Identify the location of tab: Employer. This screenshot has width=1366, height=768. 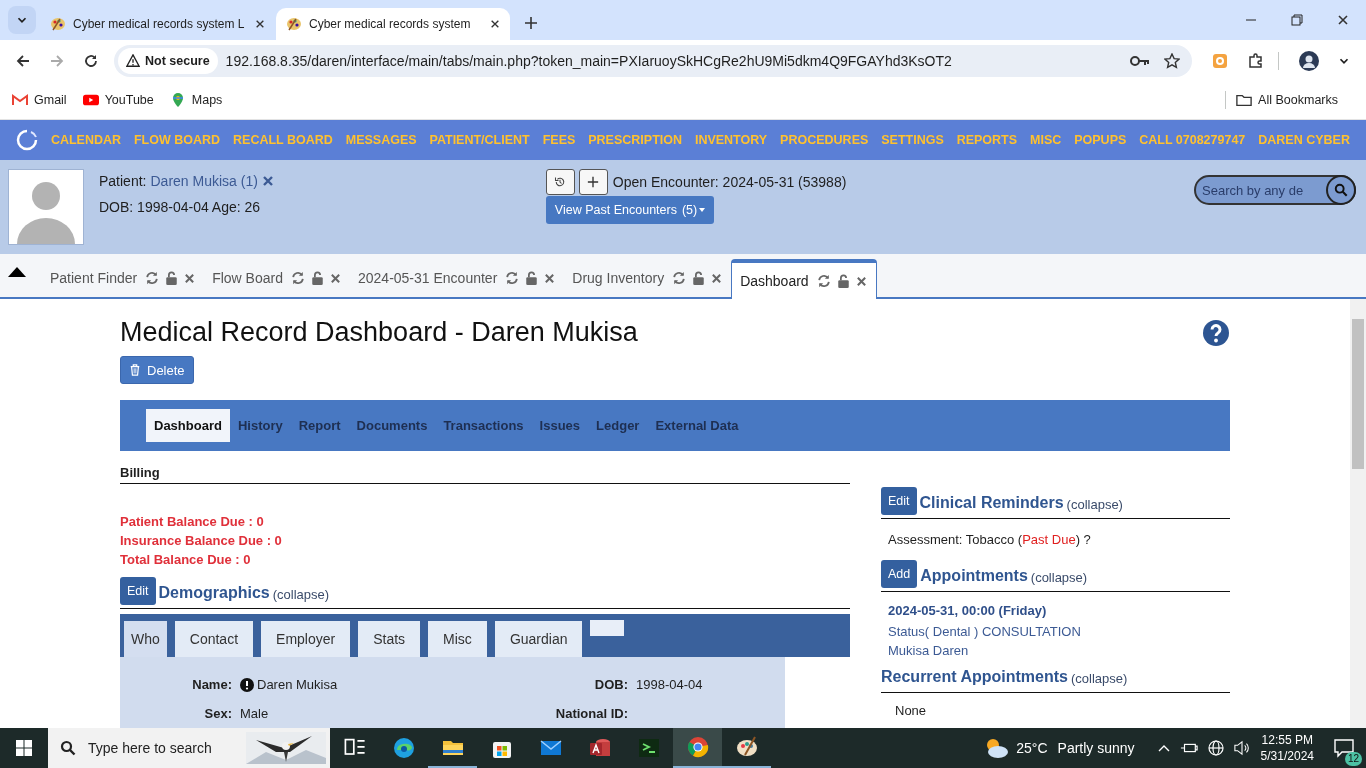
(306, 639).